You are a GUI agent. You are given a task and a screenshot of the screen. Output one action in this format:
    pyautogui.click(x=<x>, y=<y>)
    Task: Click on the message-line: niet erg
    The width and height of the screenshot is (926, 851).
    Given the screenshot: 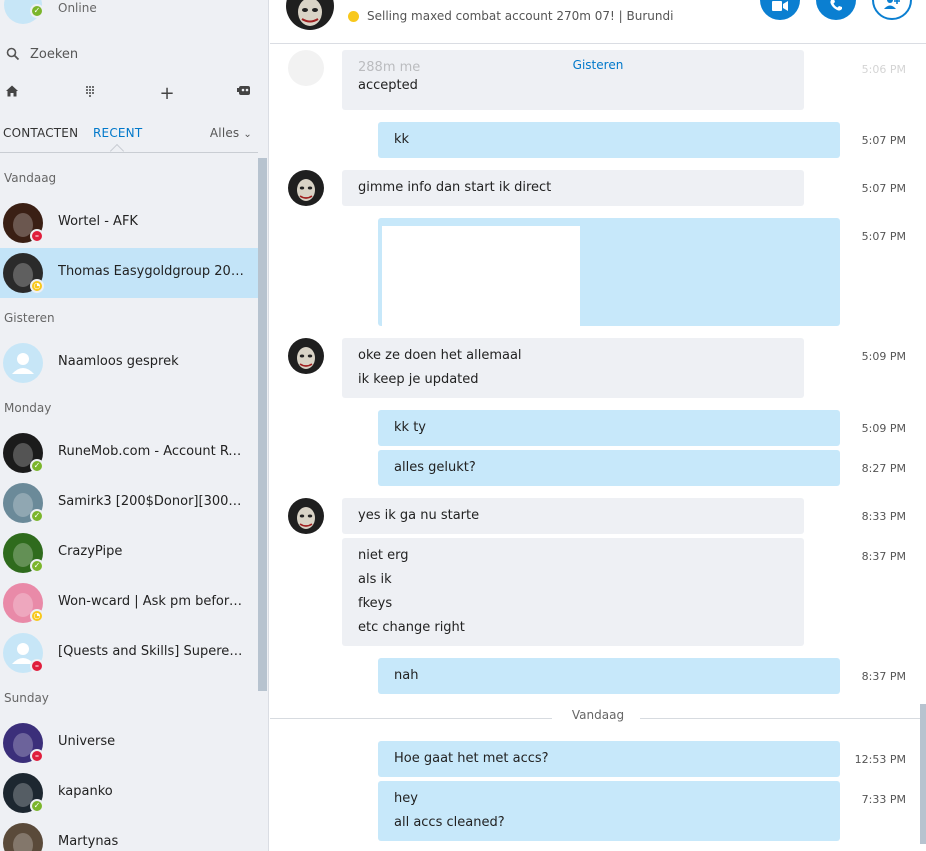 What is the action you would take?
    pyautogui.click(x=383, y=555)
    